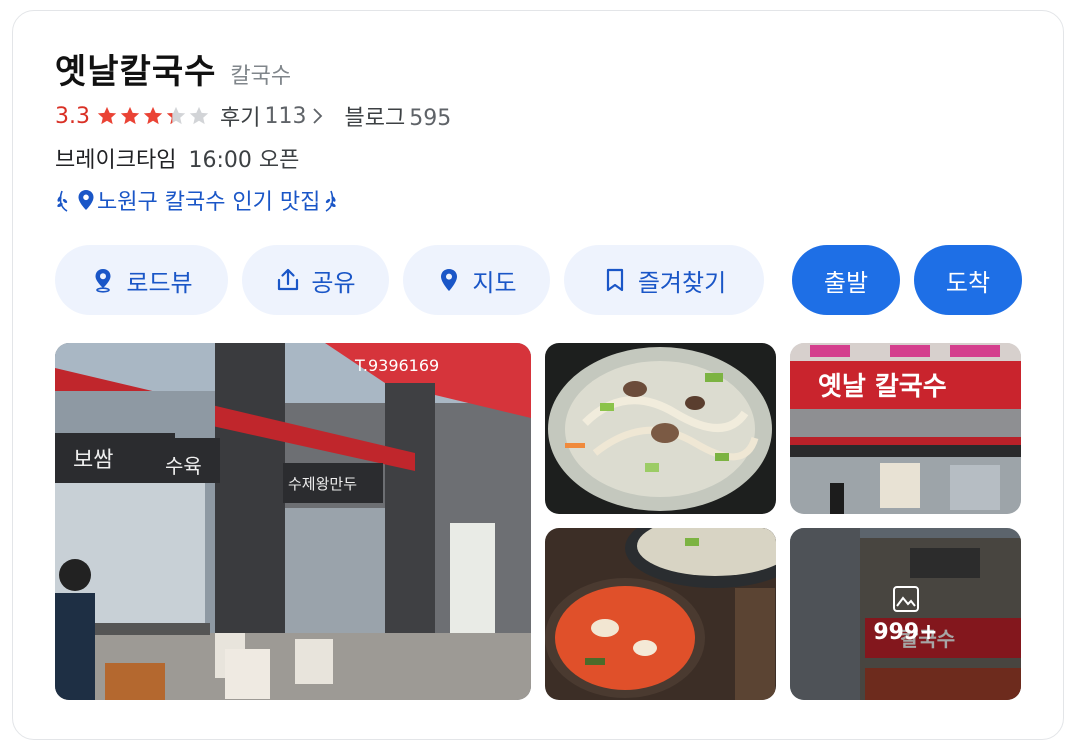 The height and width of the screenshot is (740, 1082). Describe the element at coordinates (176, 115) in the screenshot. I see `star-partial-icon` at that location.